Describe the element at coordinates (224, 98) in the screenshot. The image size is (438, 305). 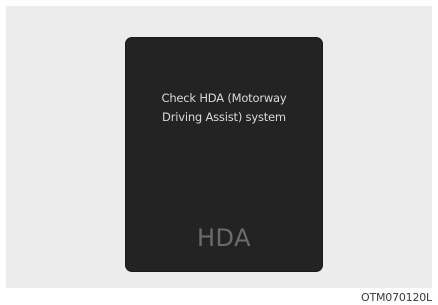
I see `warning-message-line-1: Check HDA (Motorway` at that location.